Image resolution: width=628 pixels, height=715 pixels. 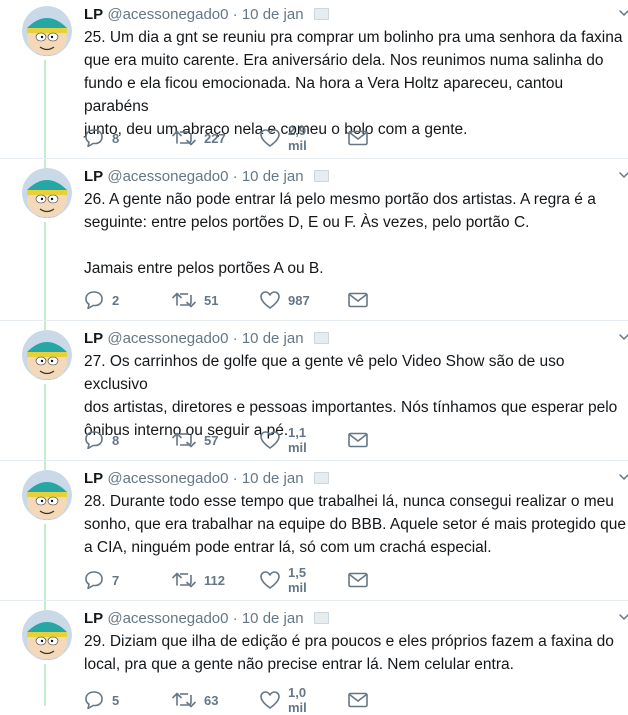 What do you see at coordinates (101, 300) in the screenshot?
I see `reply-button: 2` at bounding box center [101, 300].